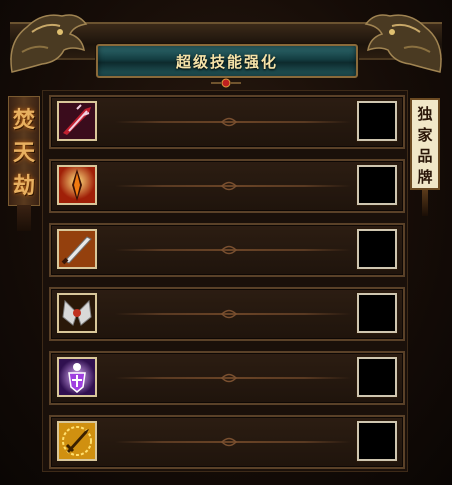 This screenshot has height=485, width=452. What do you see at coordinates (23, 119) in the screenshot?
I see `left-banner-char: 焚` at bounding box center [23, 119].